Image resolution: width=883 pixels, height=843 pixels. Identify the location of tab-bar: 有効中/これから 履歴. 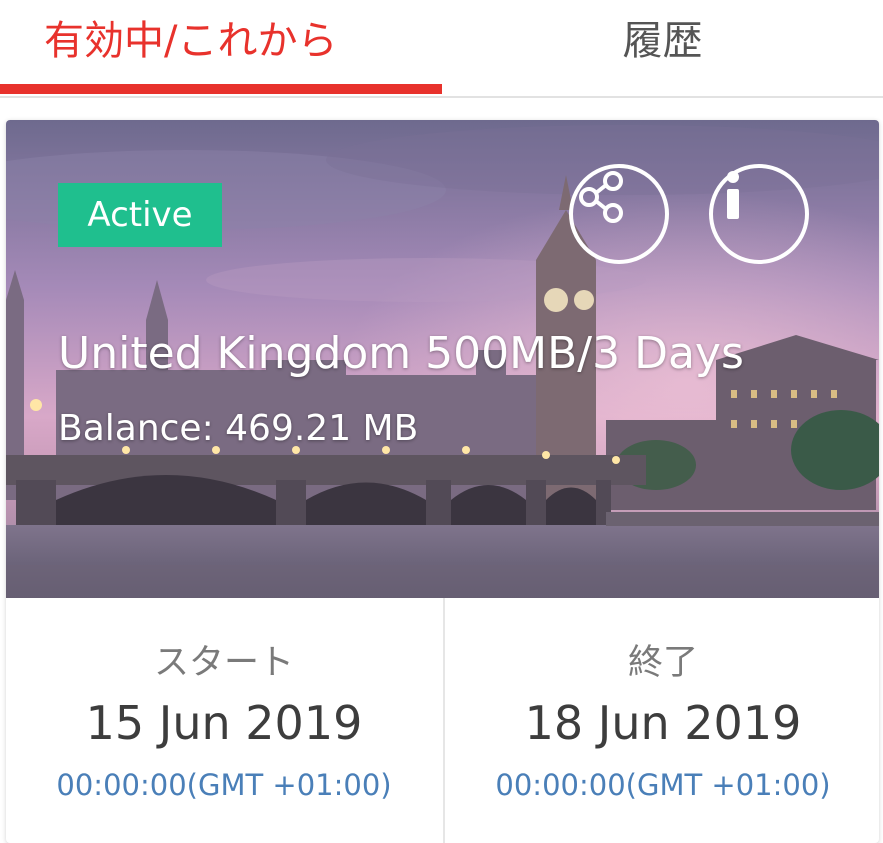
(441, 49).